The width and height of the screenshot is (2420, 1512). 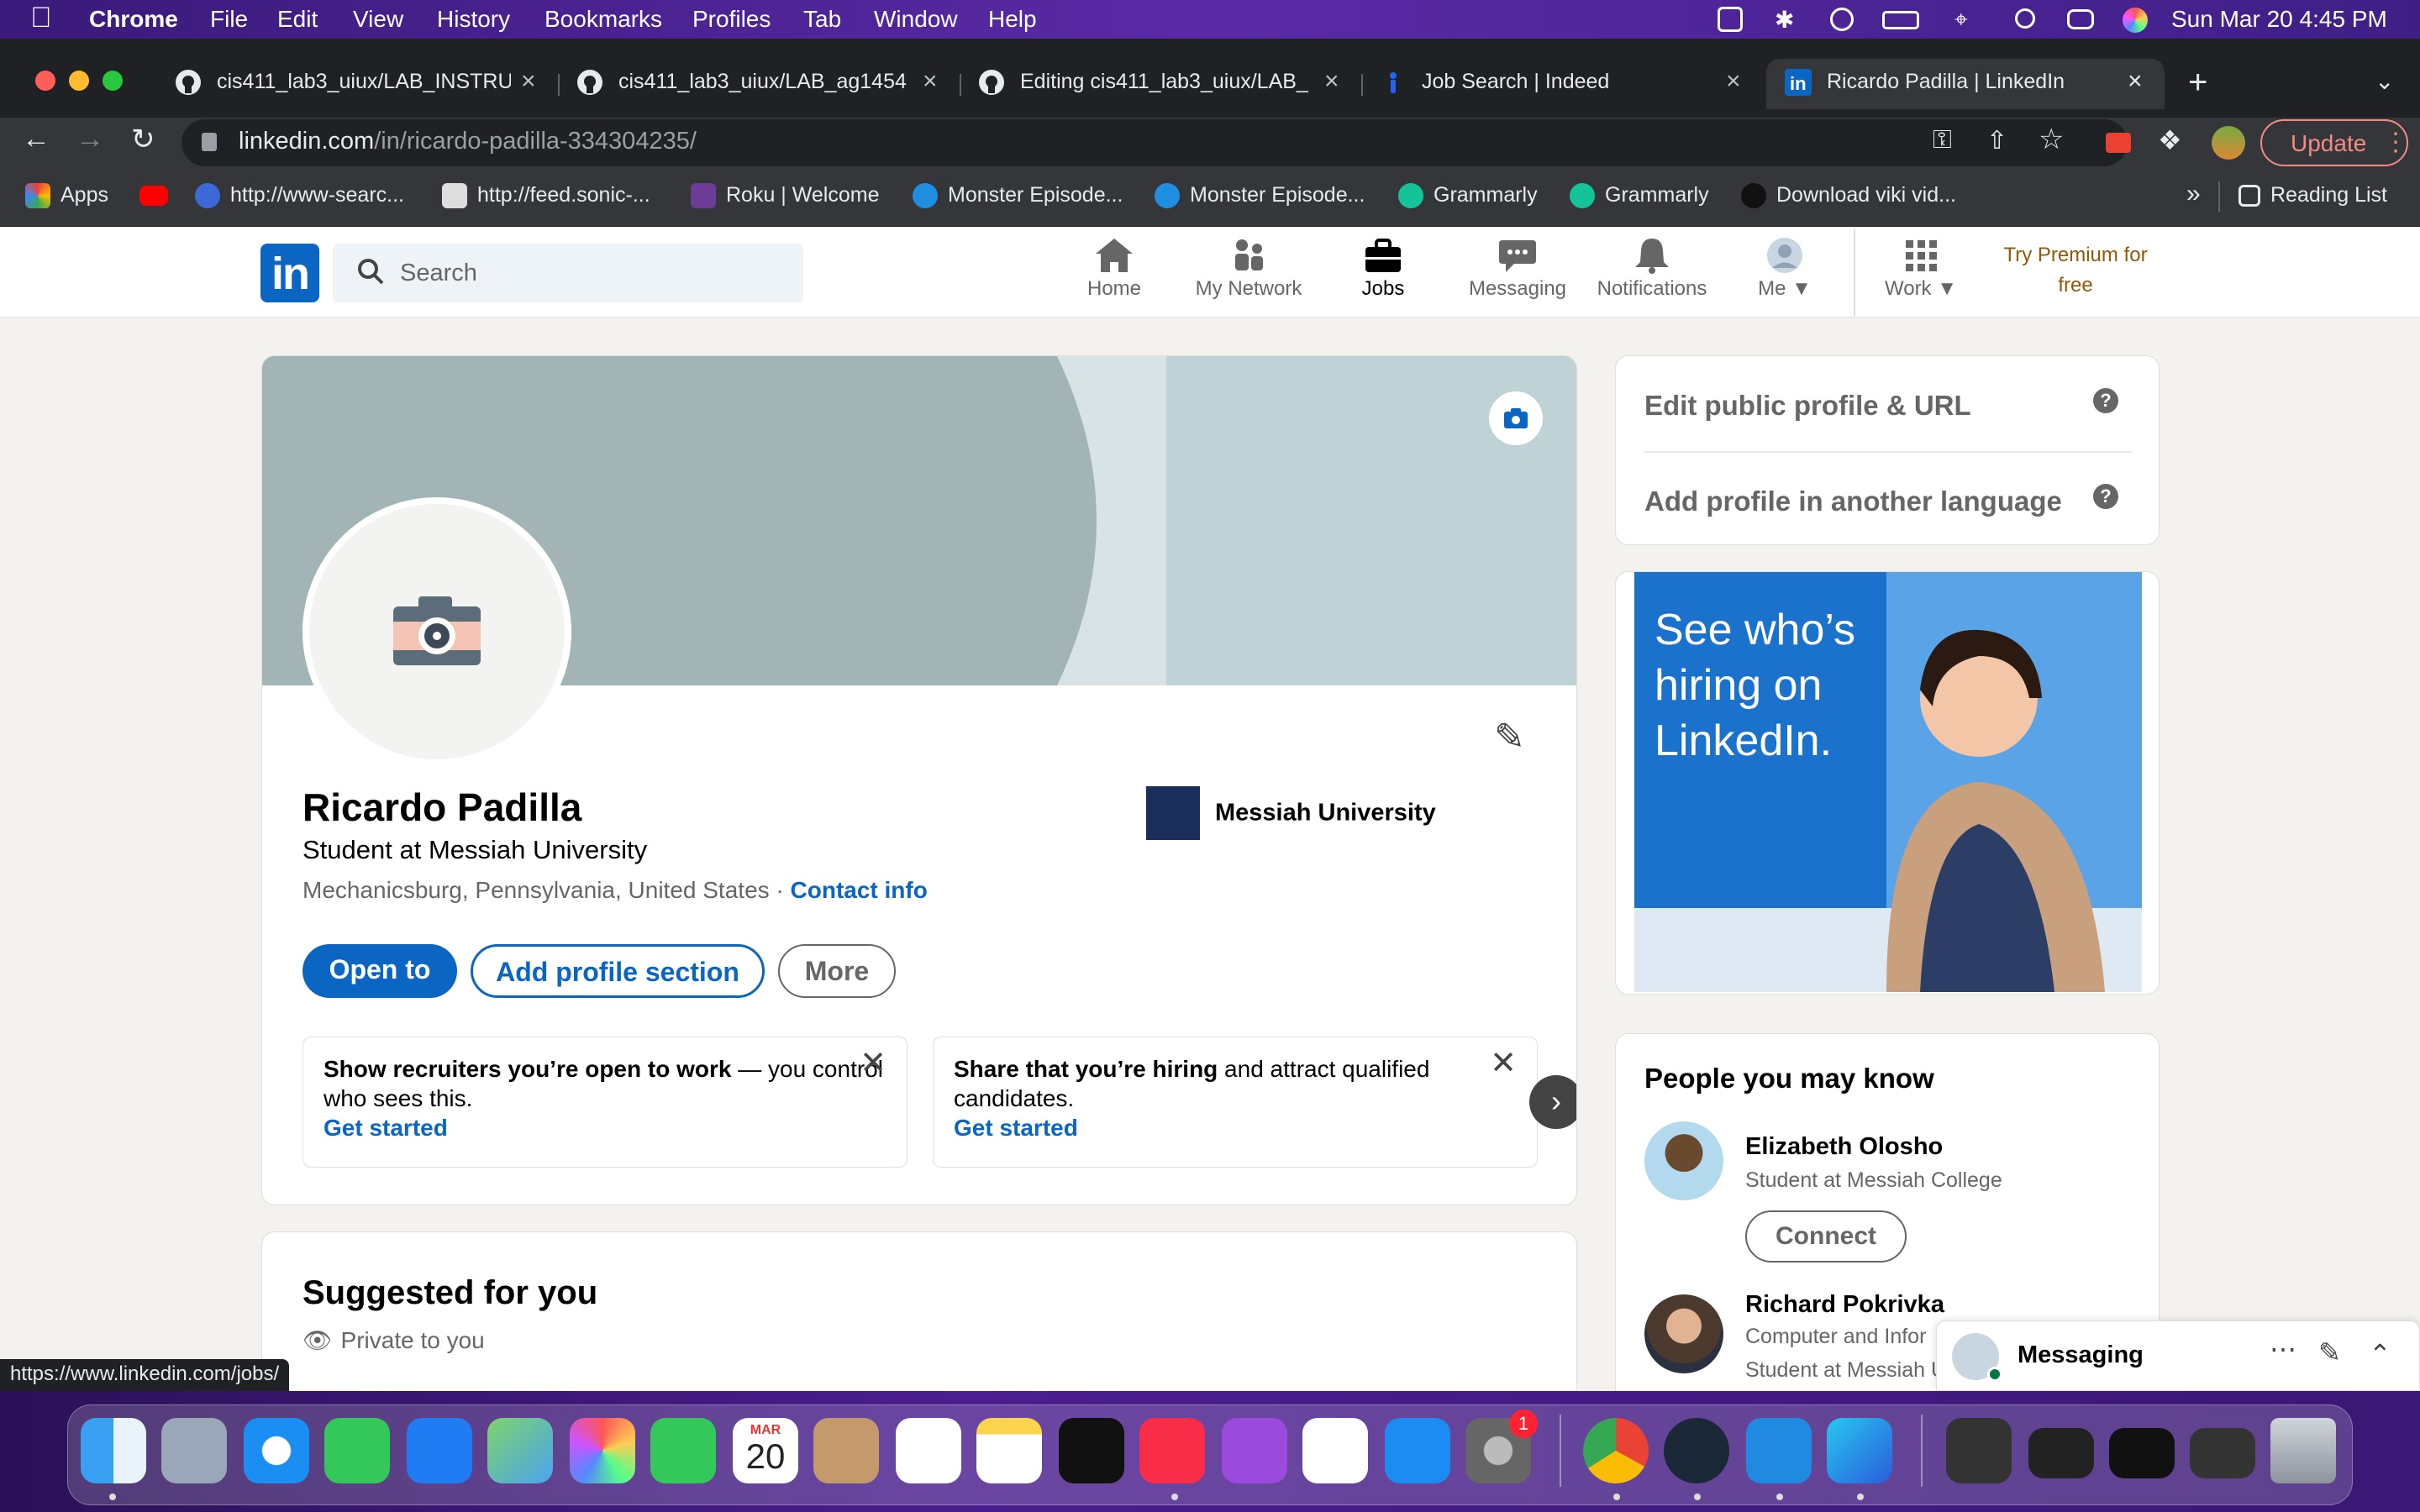 I want to click on extension-record-icon, so click(x=2118, y=143).